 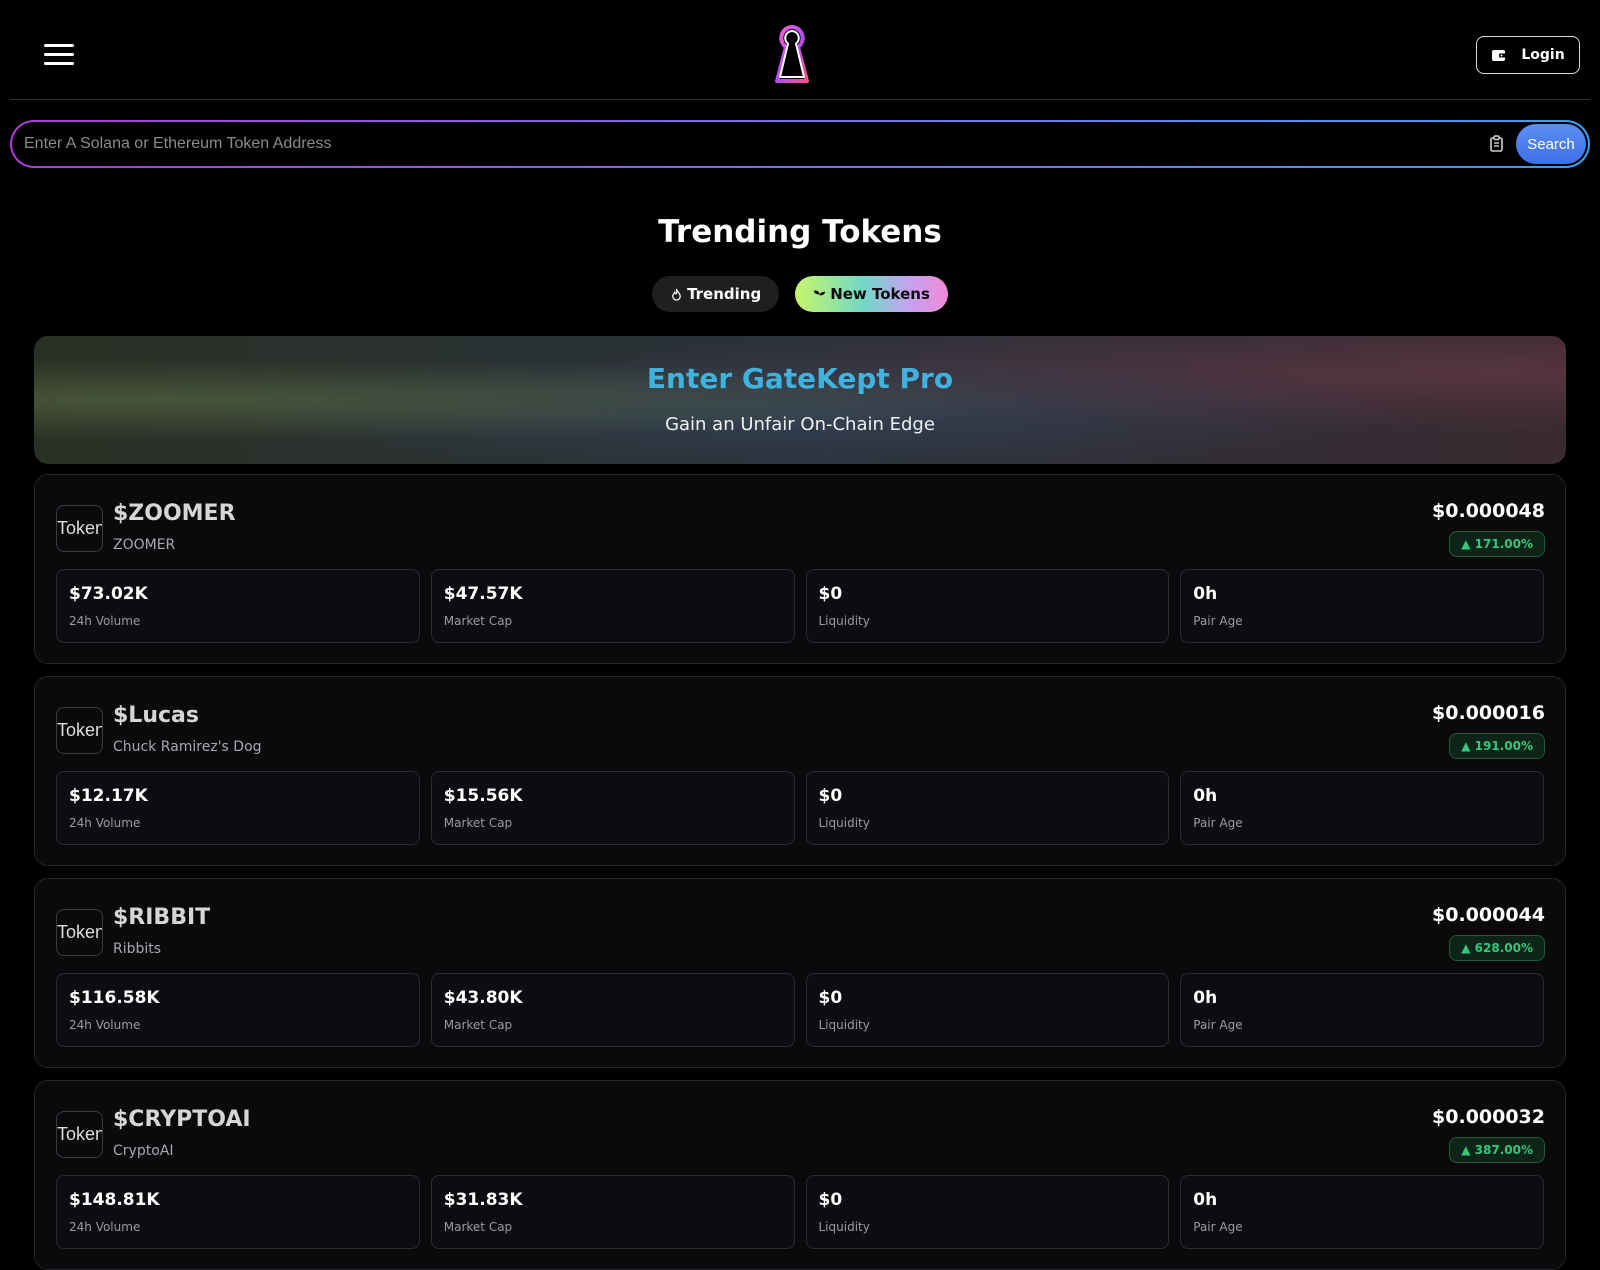 I want to click on login-button: Login, so click(x=1528, y=55).